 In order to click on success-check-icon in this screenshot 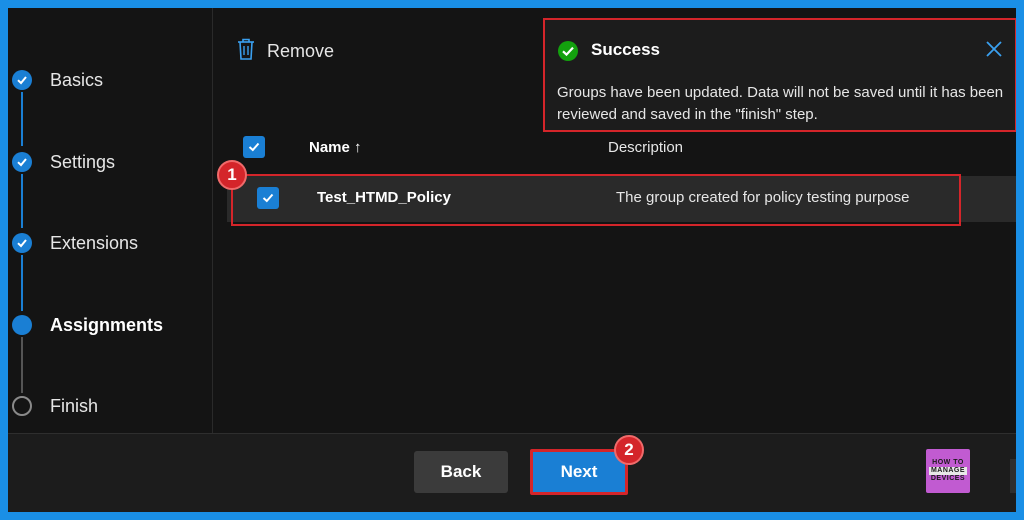, I will do `click(568, 53)`.